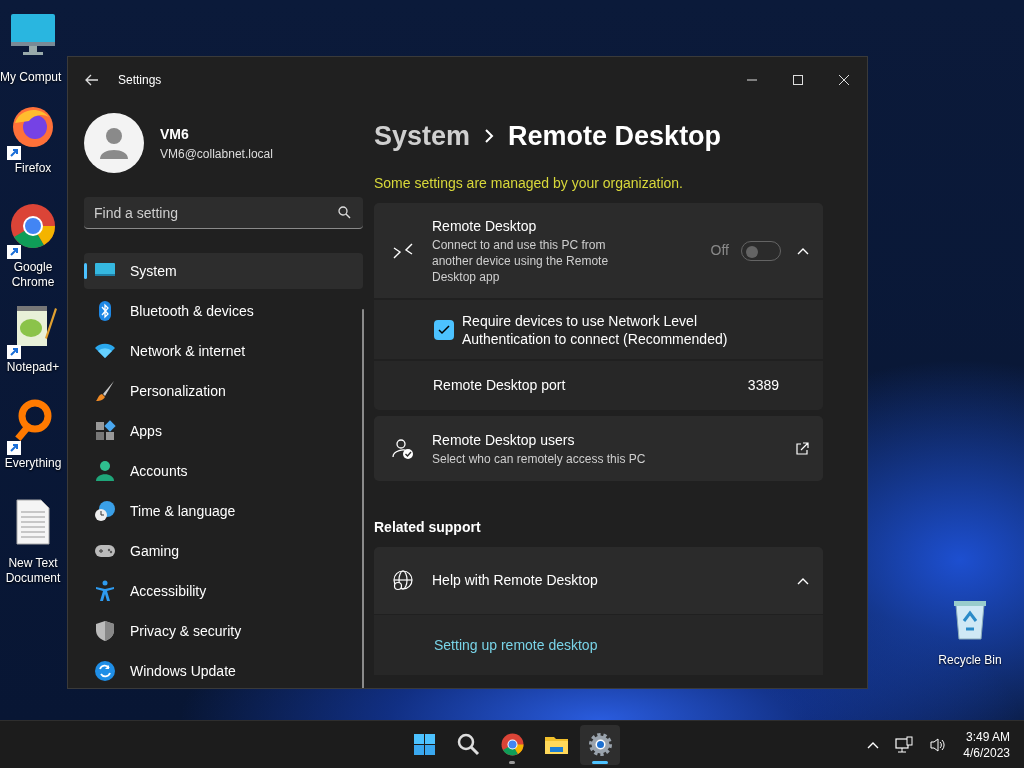 This screenshot has height=768, width=1024. What do you see at coordinates (529, 183) in the screenshot?
I see `policy-notice: Some settings are managed by your organization.` at bounding box center [529, 183].